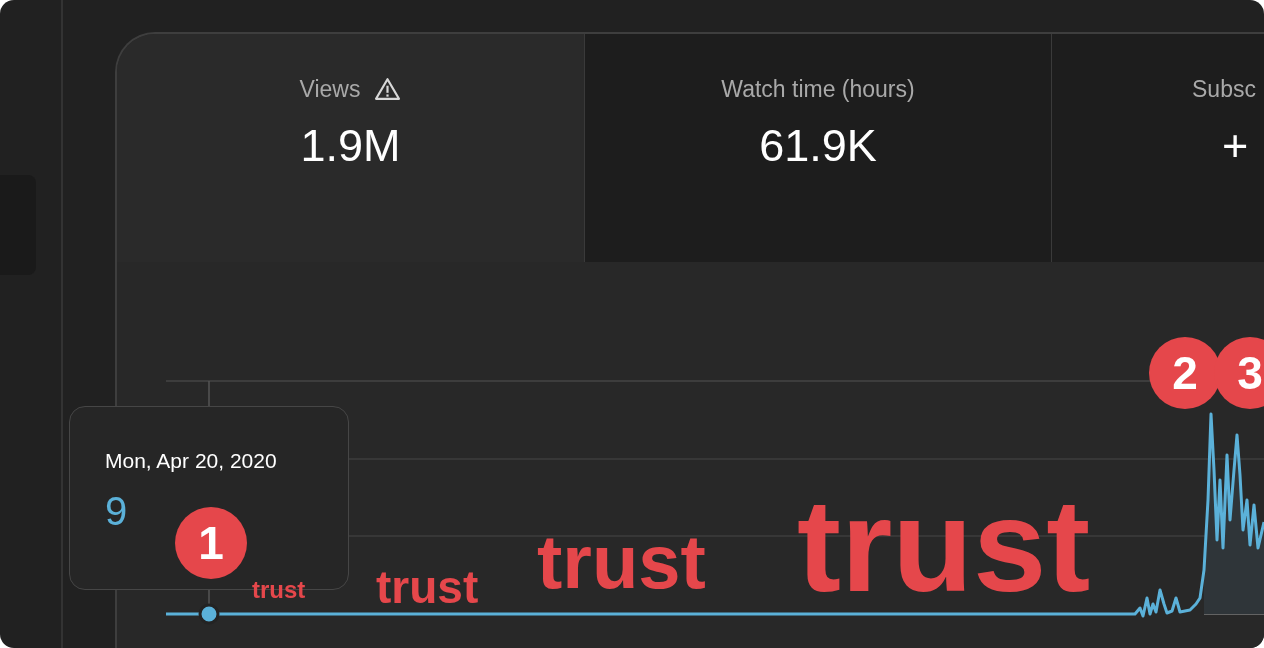  What do you see at coordinates (330, 89) in the screenshot?
I see `metric-label: Views` at bounding box center [330, 89].